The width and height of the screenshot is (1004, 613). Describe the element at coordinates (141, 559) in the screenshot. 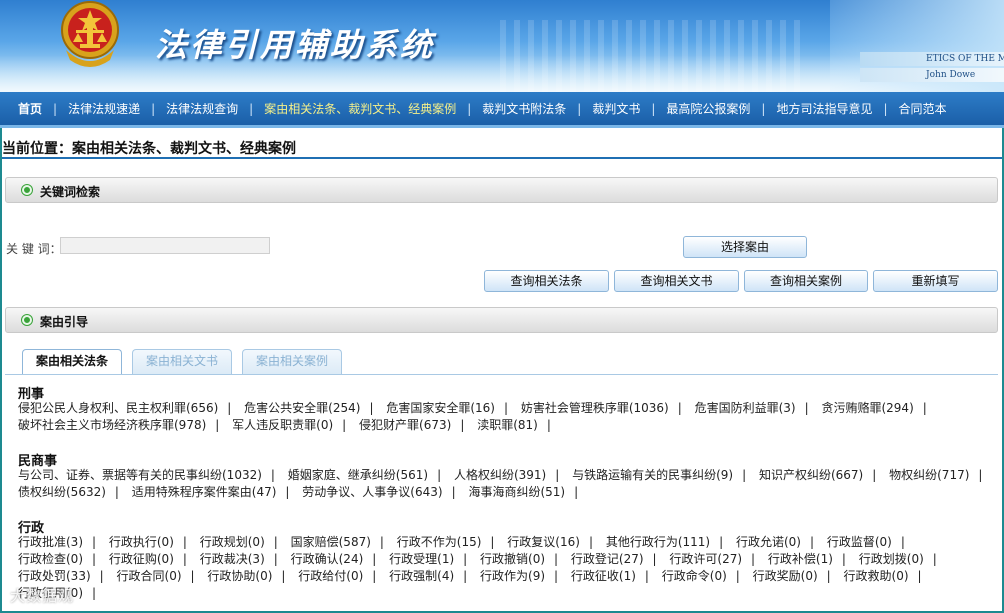

I see `cause-link: 行政征购(0)` at that location.